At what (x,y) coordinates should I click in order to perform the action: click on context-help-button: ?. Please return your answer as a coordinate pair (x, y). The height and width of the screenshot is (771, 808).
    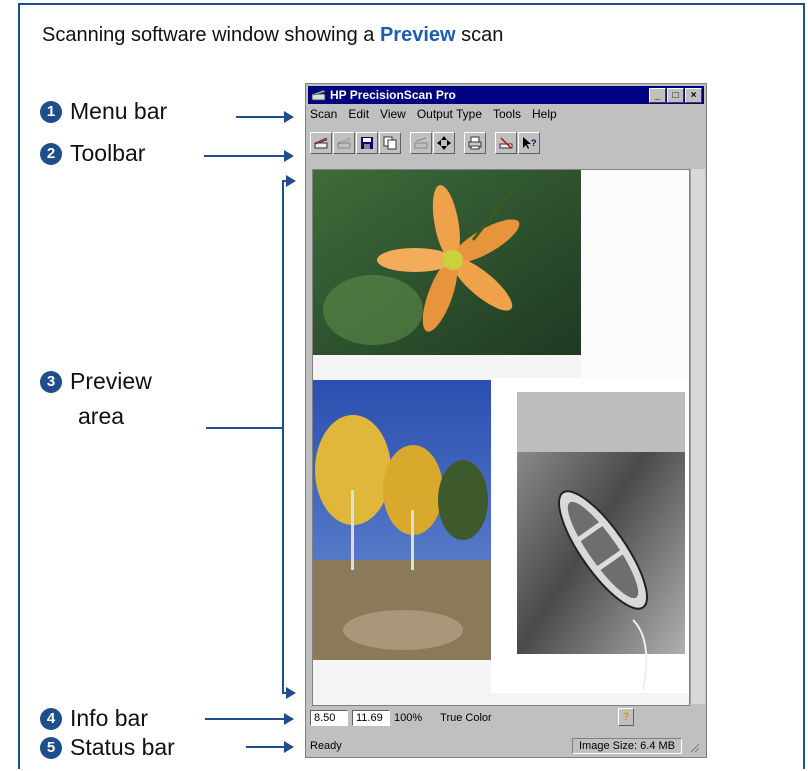
    Looking at the image, I should click on (529, 143).